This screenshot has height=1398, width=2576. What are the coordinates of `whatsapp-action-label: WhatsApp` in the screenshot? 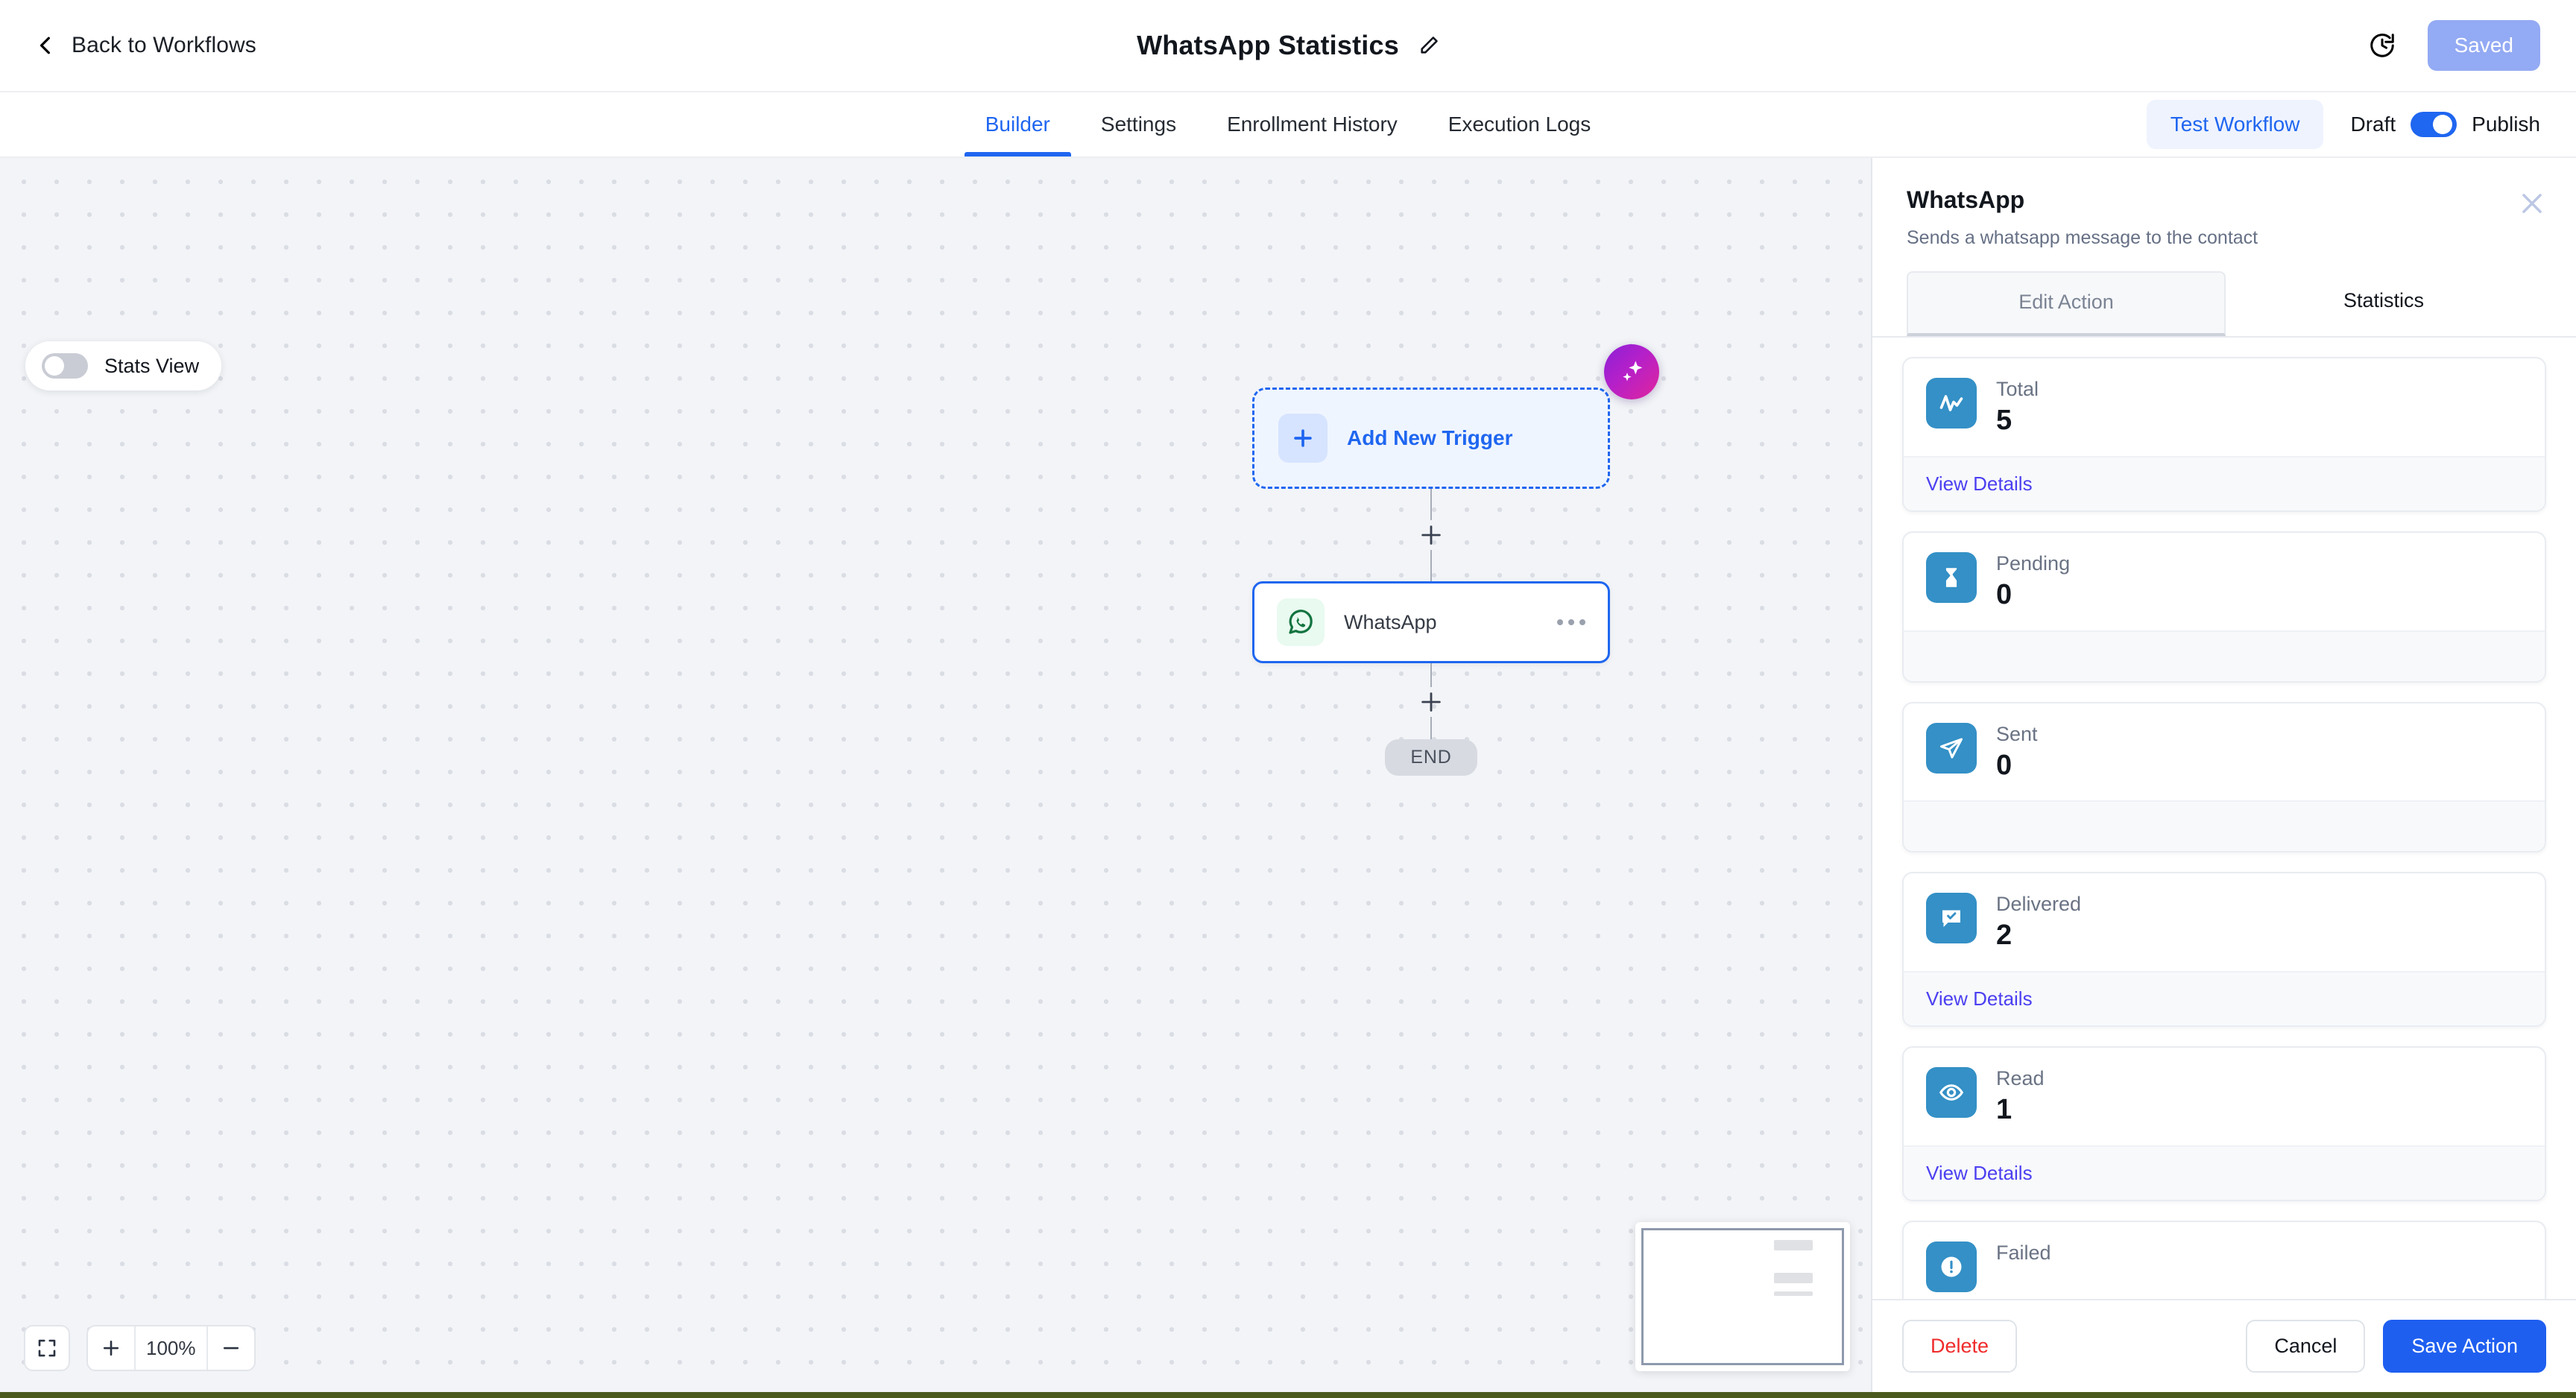 It's located at (1390, 621).